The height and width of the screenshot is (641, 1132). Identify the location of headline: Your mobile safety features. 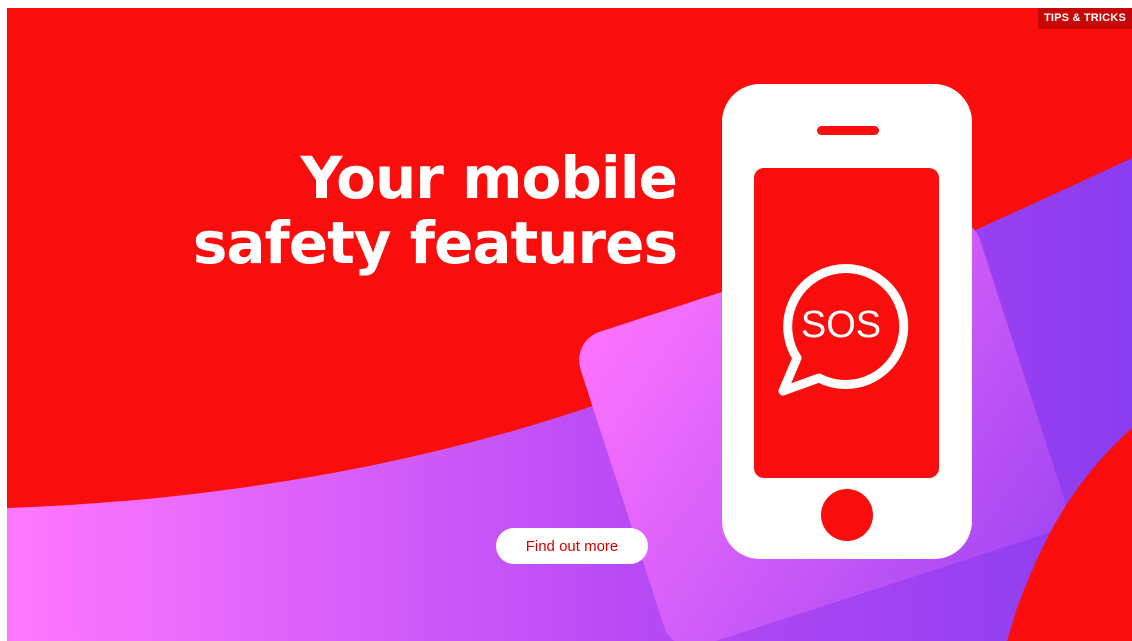
(397, 210).